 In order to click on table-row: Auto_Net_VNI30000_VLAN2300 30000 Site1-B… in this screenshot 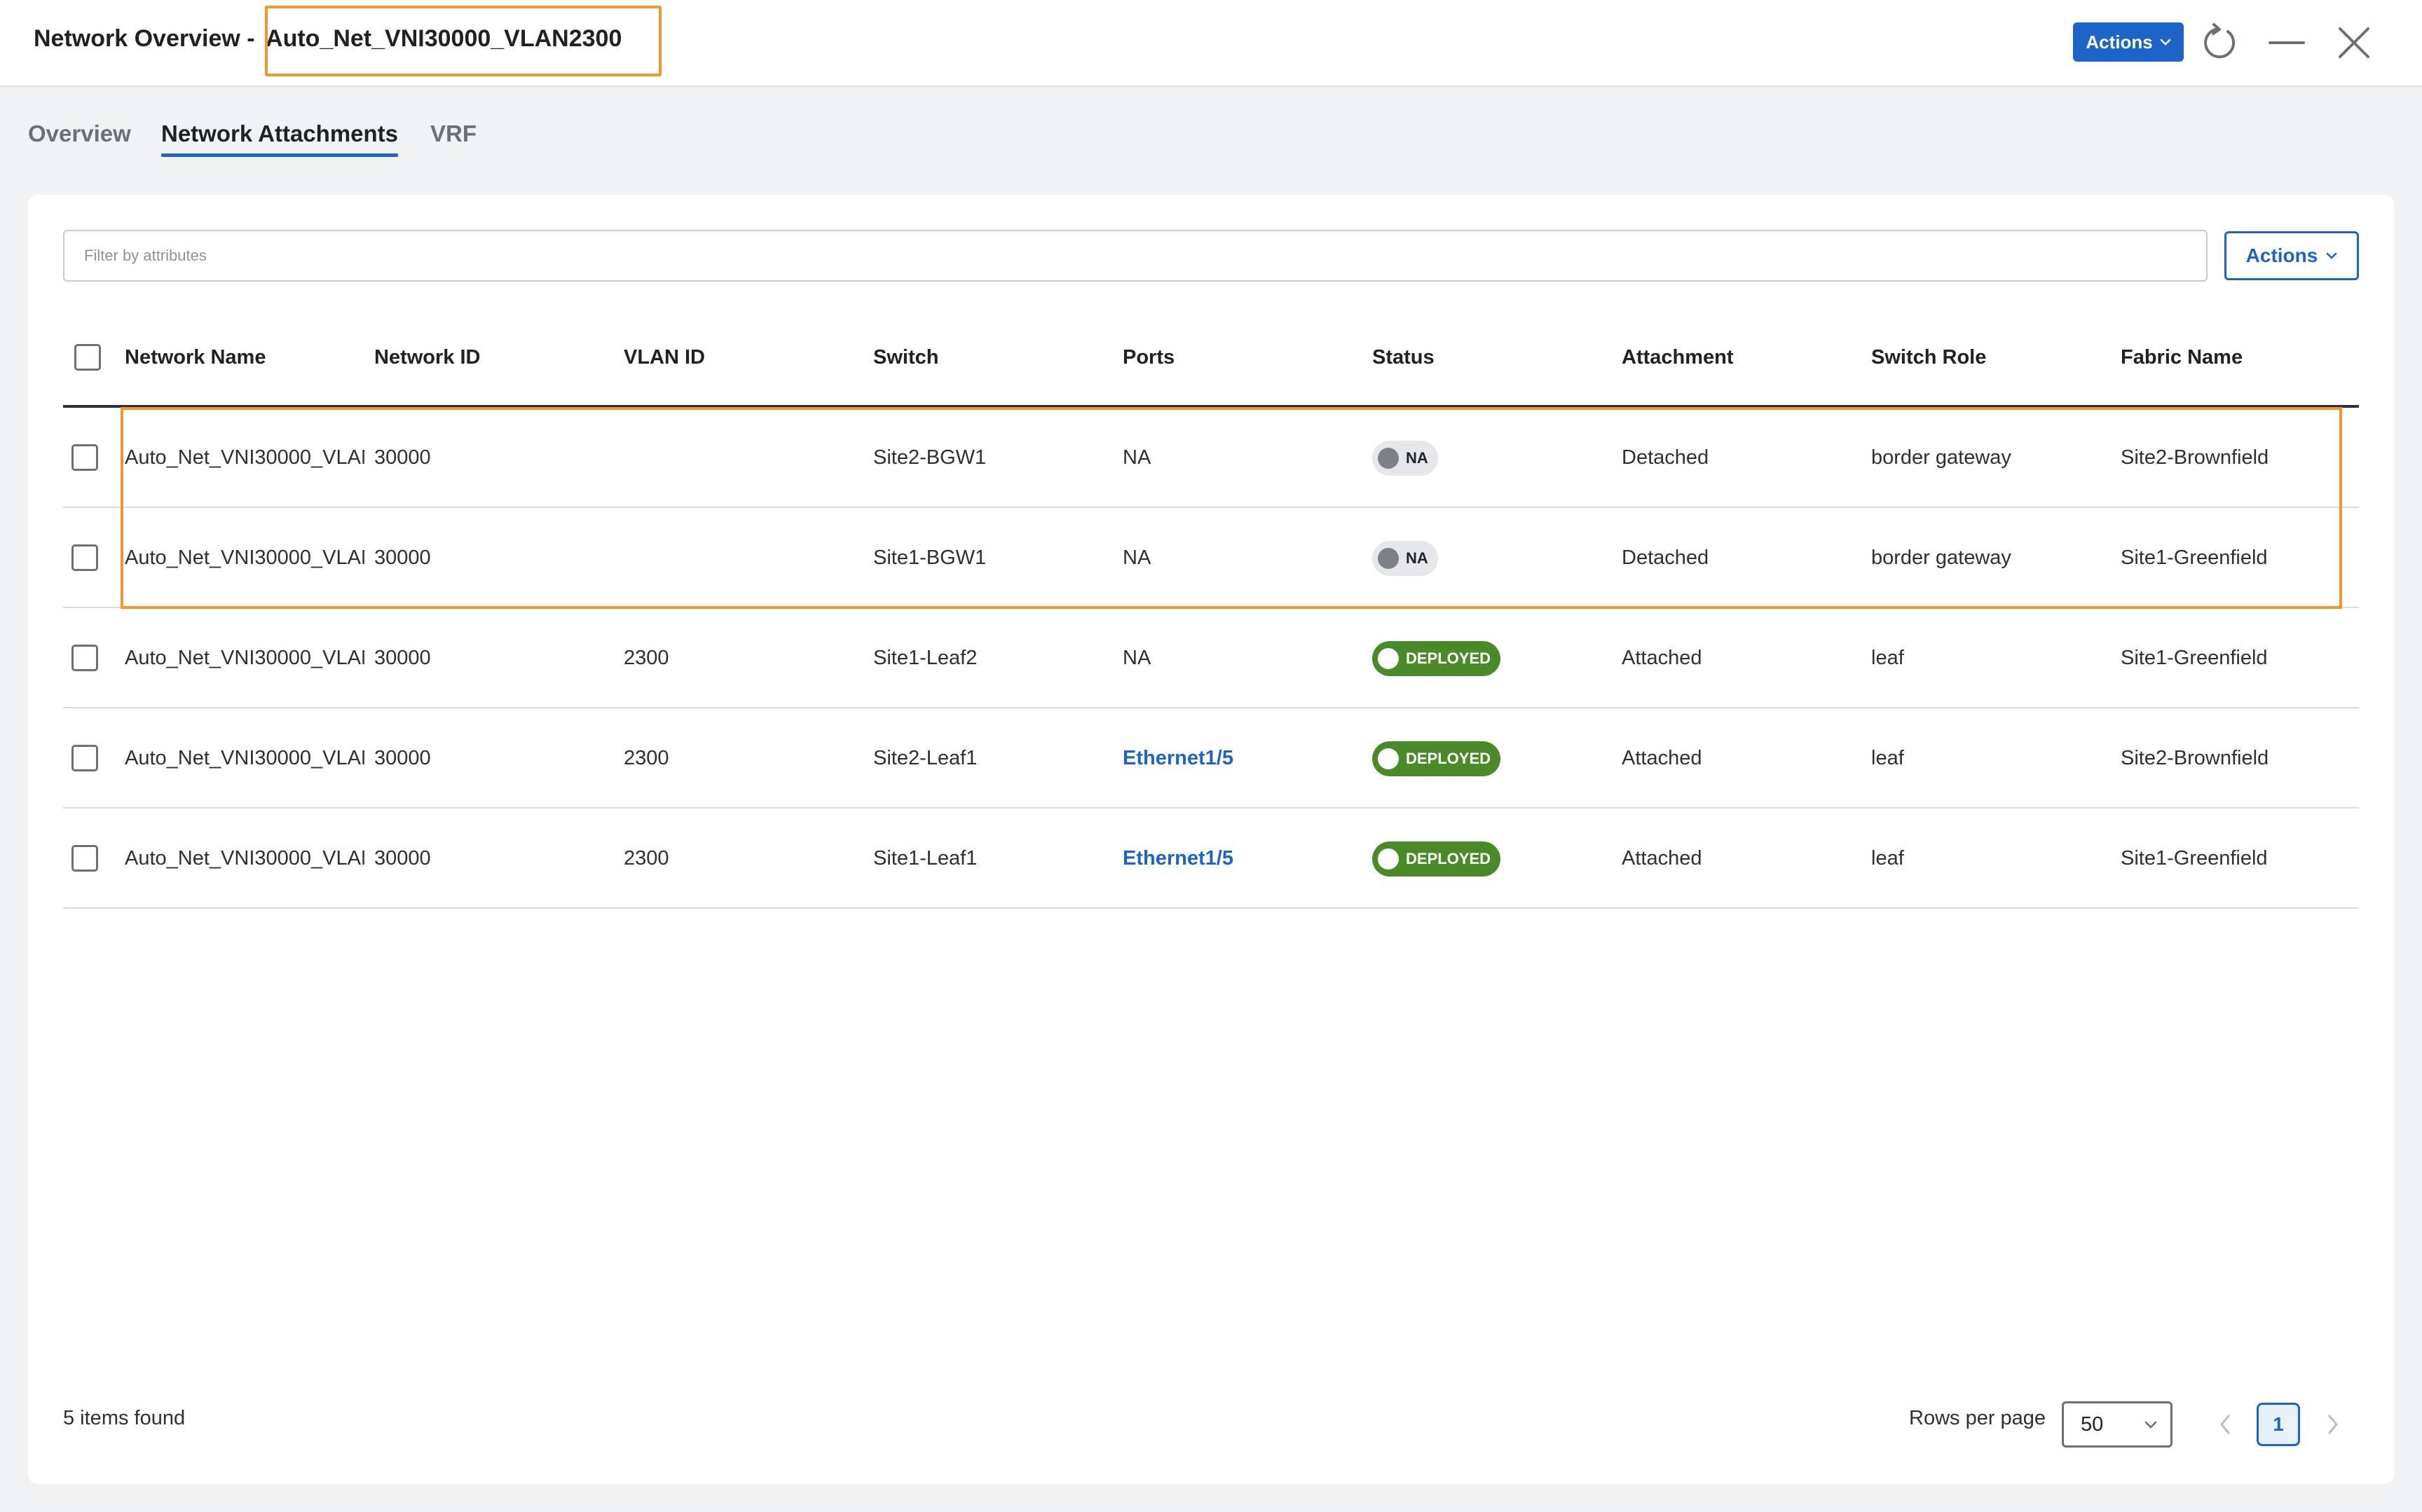, I will do `click(1211, 558)`.